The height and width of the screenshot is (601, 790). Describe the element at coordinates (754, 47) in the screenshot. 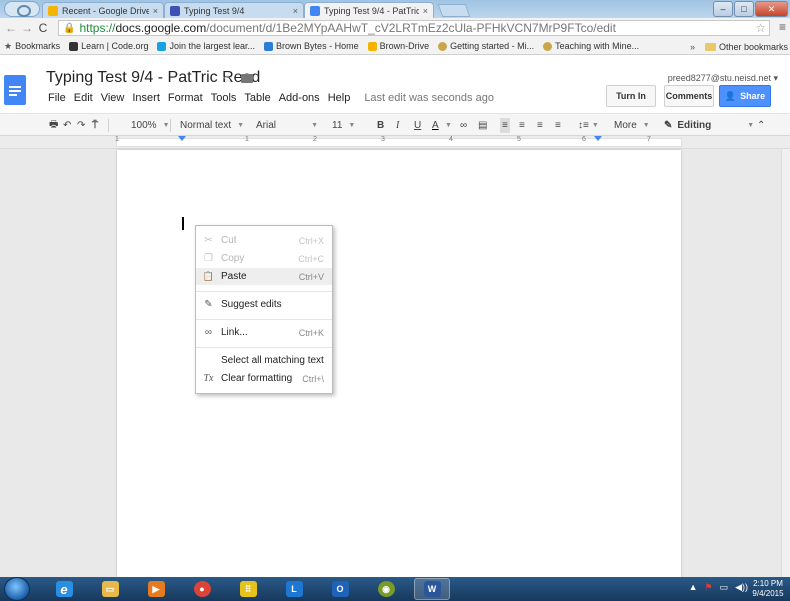

I see `other-bookmarks-folder: Other bookmarks` at that location.